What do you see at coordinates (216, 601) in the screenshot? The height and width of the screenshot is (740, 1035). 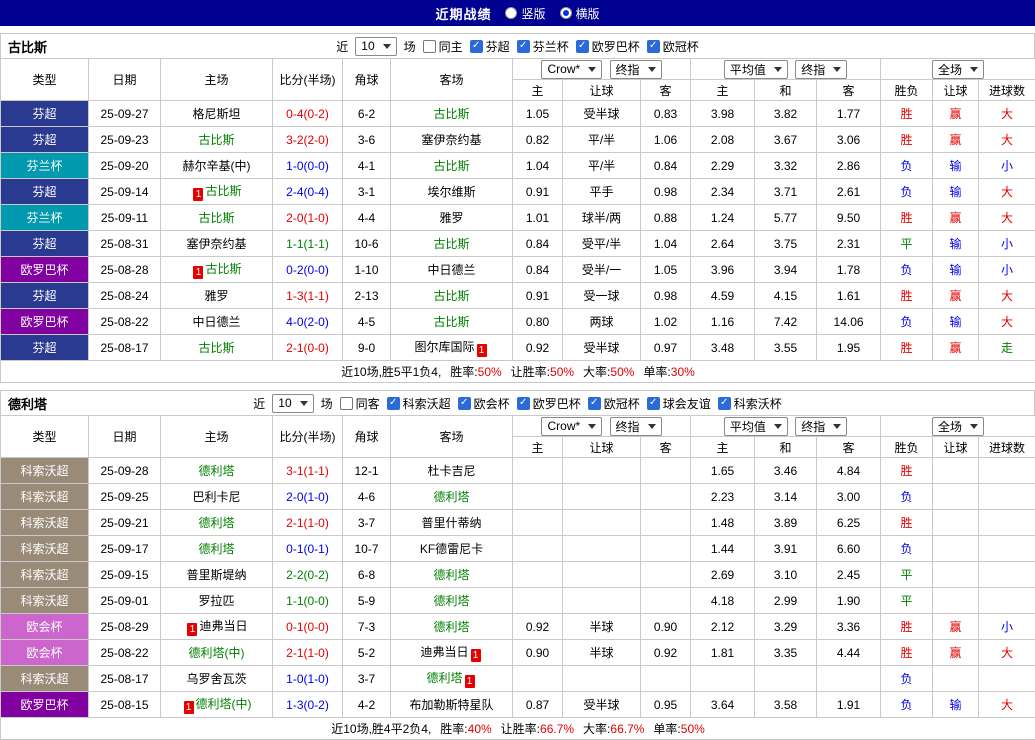 I see `home-team-name: 罗拉匹` at bounding box center [216, 601].